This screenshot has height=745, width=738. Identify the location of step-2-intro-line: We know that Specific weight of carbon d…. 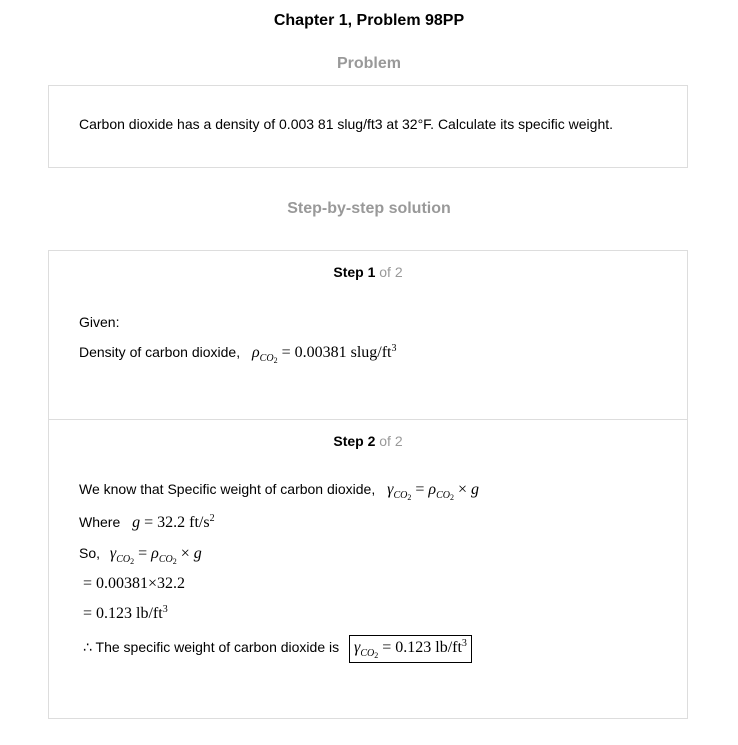
(279, 491).